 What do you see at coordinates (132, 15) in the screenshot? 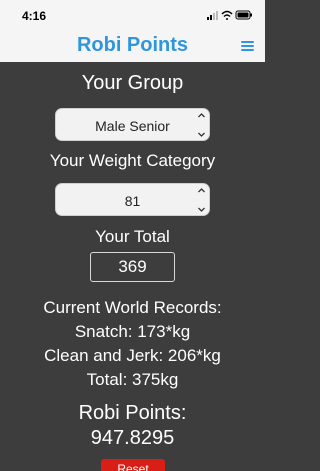
I see `status-bar: 4:16` at bounding box center [132, 15].